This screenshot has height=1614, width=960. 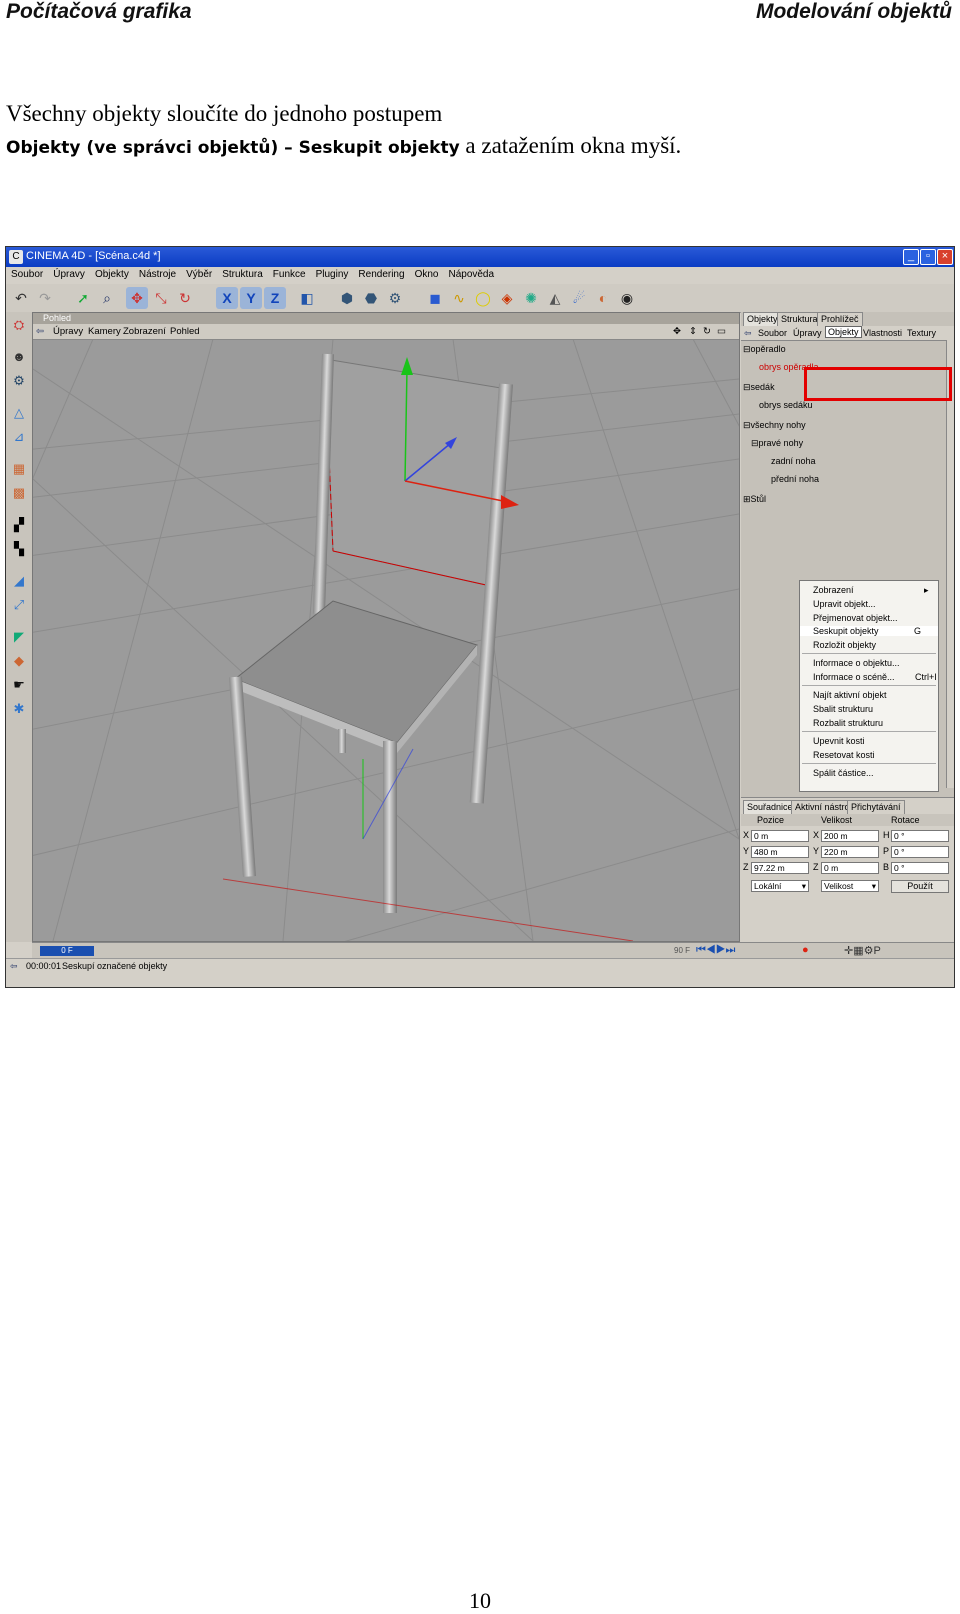 What do you see at coordinates (833, 590) in the screenshot?
I see `menu-item-zobrazeni: Zobrazení` at bounding box center [833, 590].